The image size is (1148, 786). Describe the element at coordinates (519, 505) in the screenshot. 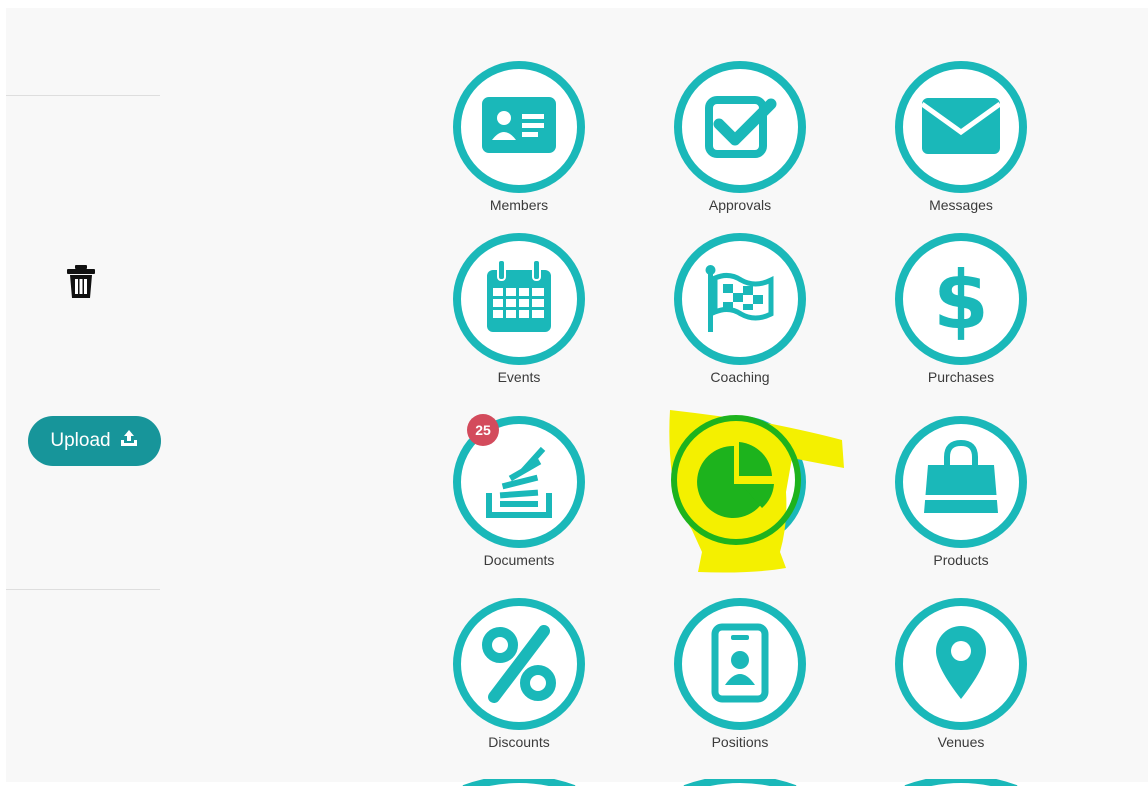

I see `tile-documents: Documents` at that location.